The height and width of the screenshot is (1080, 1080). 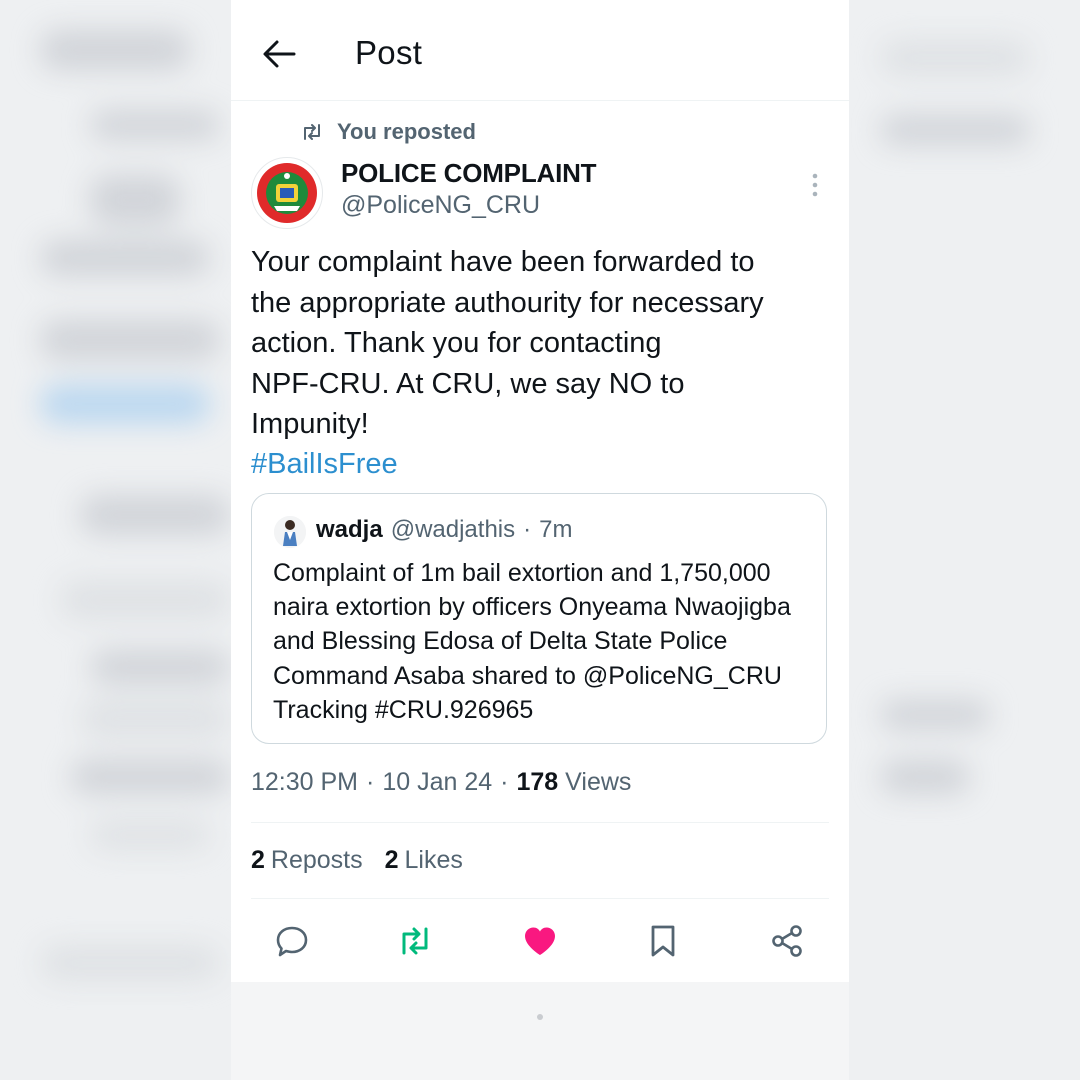 I want to click on like-button, so click(x=540, y=941).